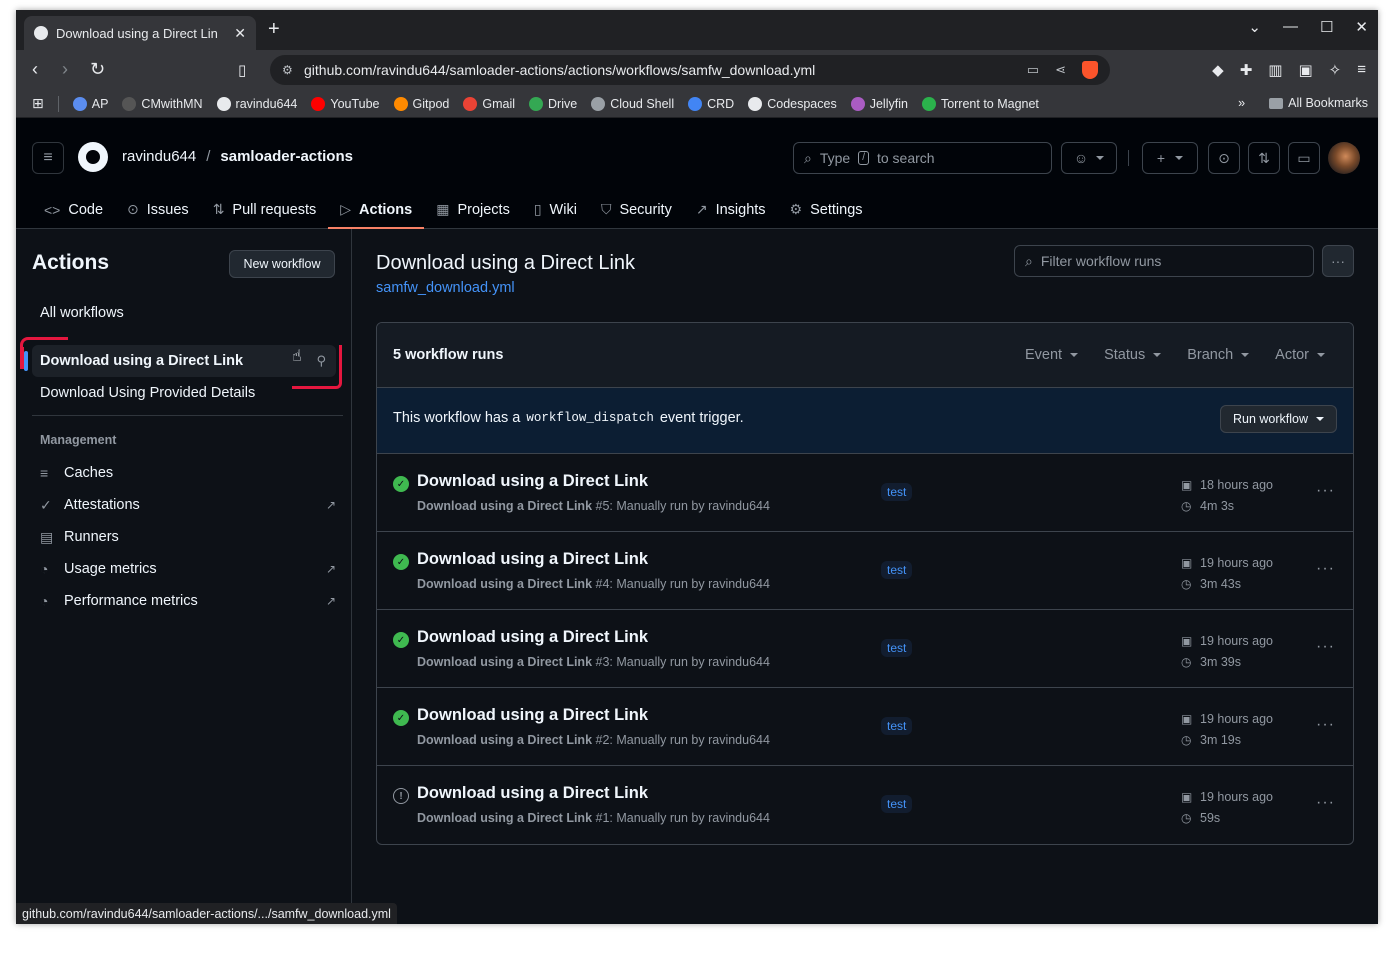 Image resolution: width=1394 pixels, height=956 pixels. Describe the element at coordinates (1246, 70) in the screenshot. I see `puzzle-icon: ✚` at that location.